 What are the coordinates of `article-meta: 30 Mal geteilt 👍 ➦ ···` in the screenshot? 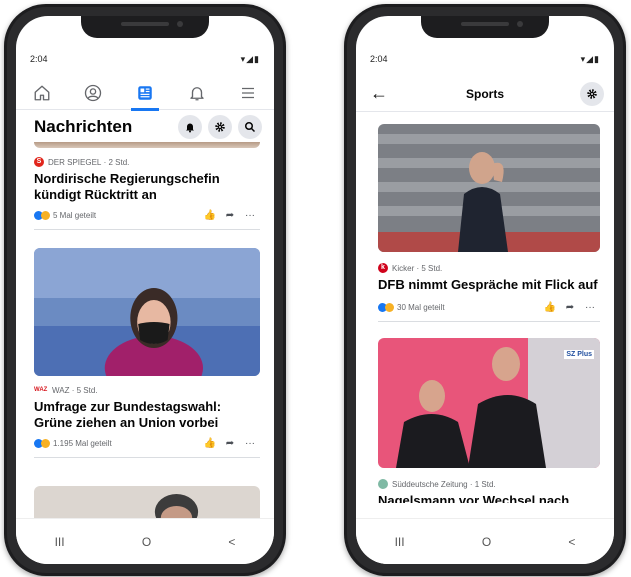 It's located at (489, 307).